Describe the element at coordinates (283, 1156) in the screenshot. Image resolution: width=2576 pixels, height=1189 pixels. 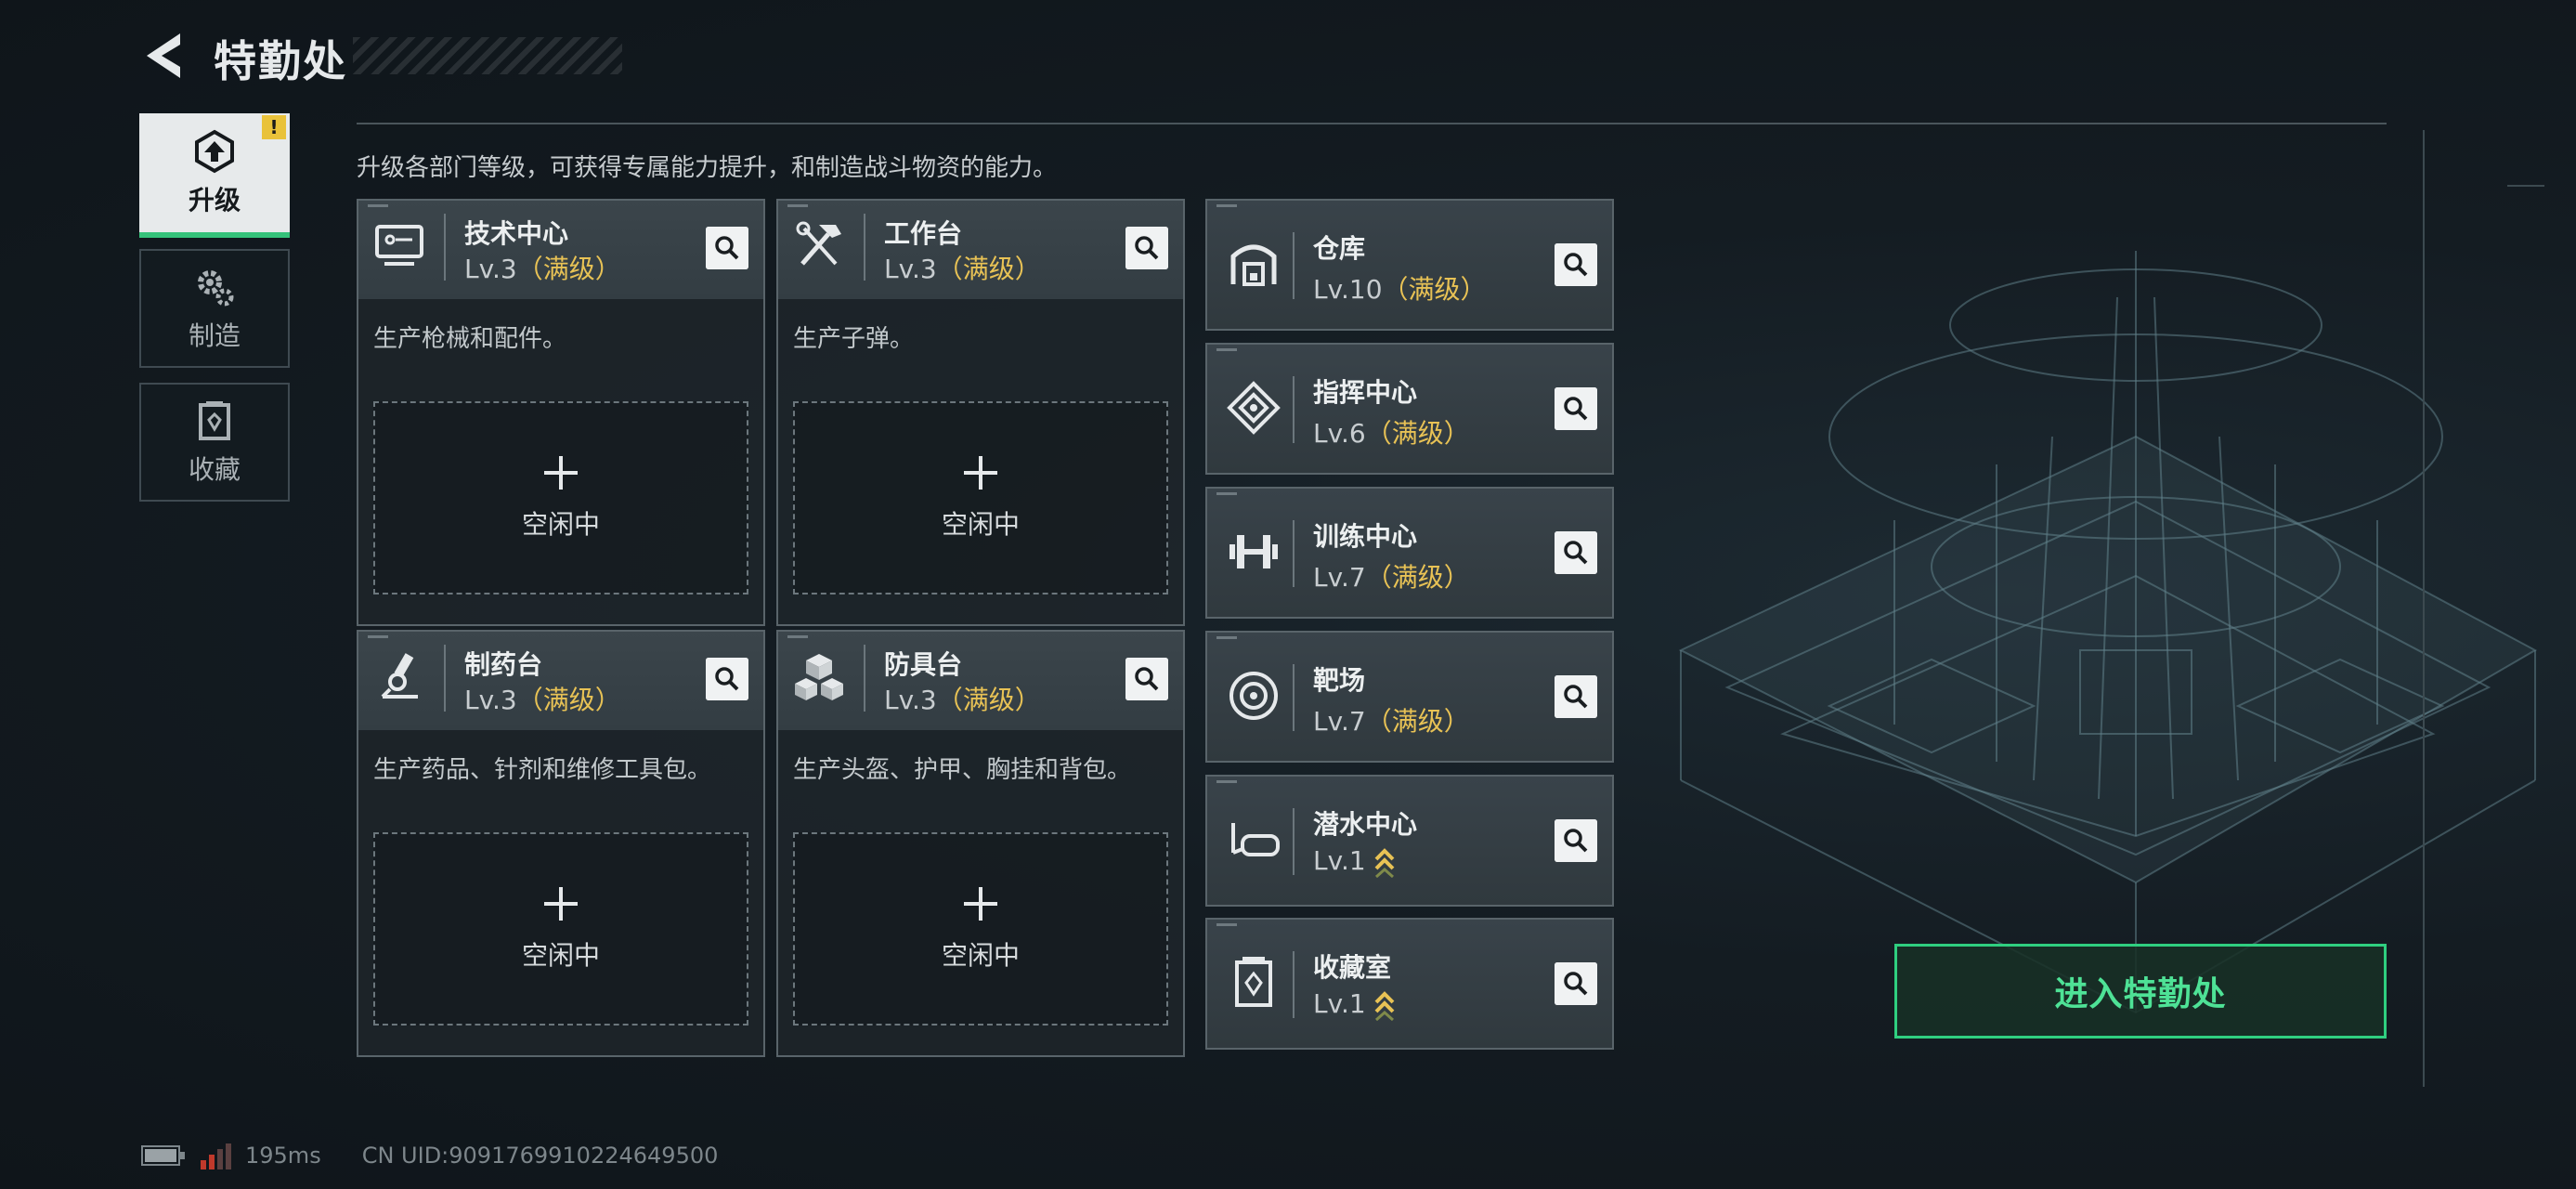
I see `ping-value: 195ms` at that location.